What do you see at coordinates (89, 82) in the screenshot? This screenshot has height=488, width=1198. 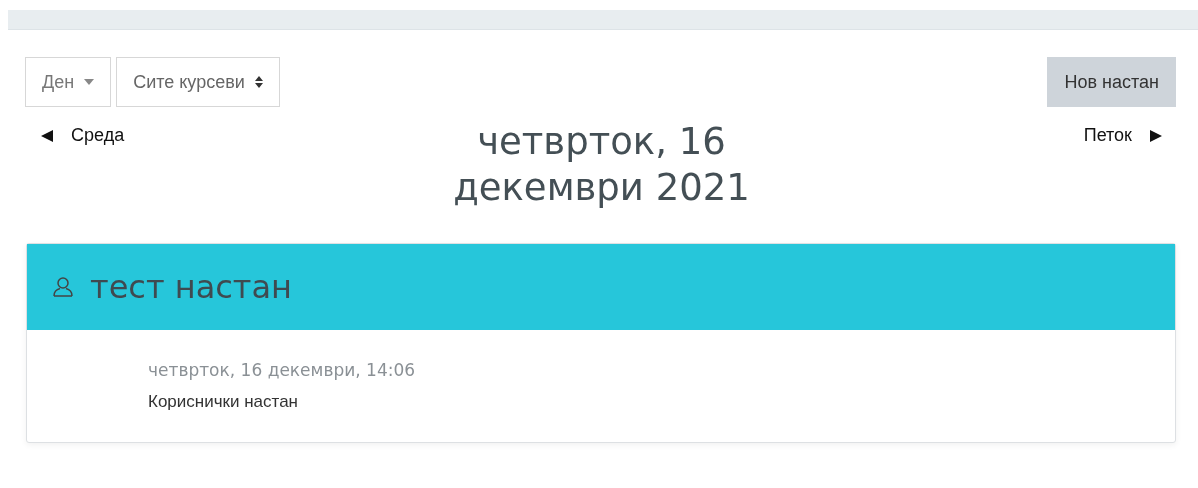 I see `caret-icon` at bounding box center [89, 82].